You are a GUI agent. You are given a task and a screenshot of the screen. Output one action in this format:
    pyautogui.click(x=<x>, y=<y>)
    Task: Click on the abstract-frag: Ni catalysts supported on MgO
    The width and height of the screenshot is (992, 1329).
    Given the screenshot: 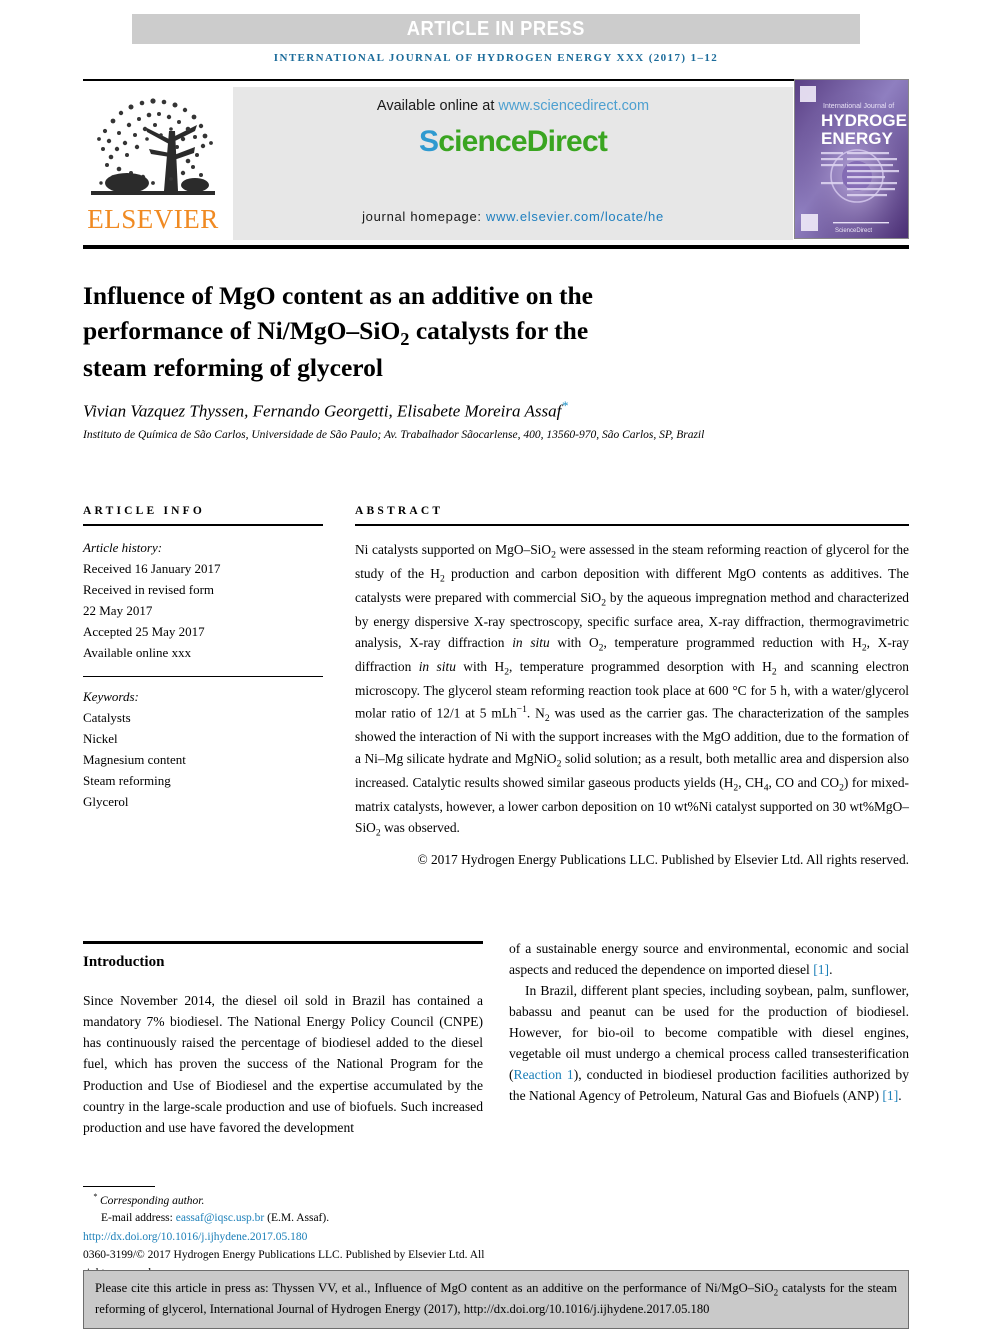 What is the action you would take?
    pyautogui.click(x=439, y=549)
    